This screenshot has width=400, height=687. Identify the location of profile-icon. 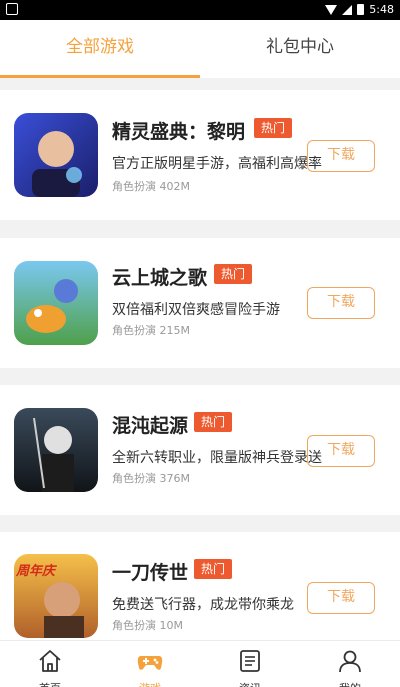
(350, 661).